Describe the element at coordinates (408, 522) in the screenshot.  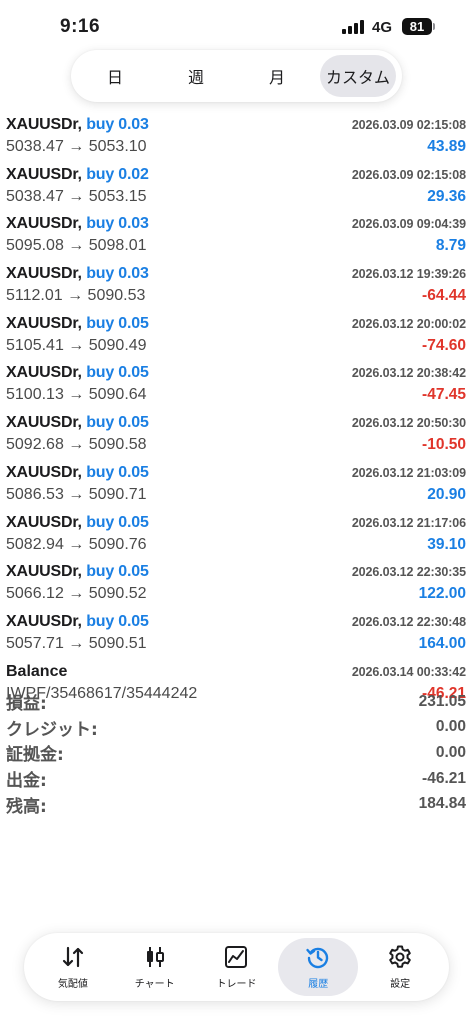
I see `deal-time: 2026.03.12 21:17:06` at that location.